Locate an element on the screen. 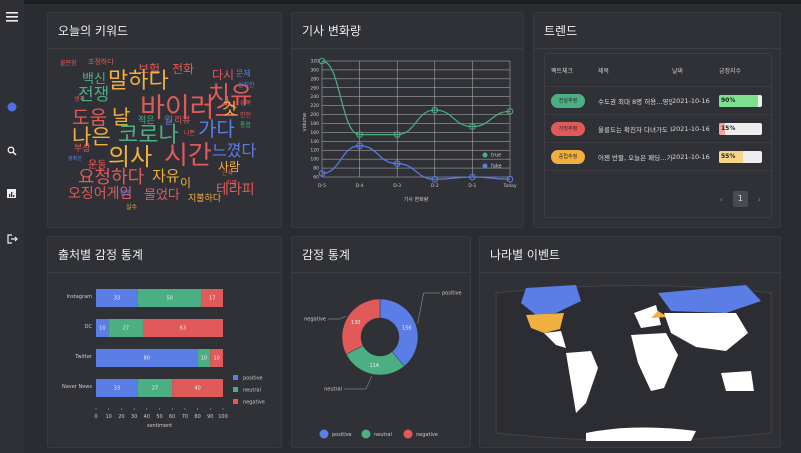  y-tick-label: 320 is located at coordinates (314, 62).